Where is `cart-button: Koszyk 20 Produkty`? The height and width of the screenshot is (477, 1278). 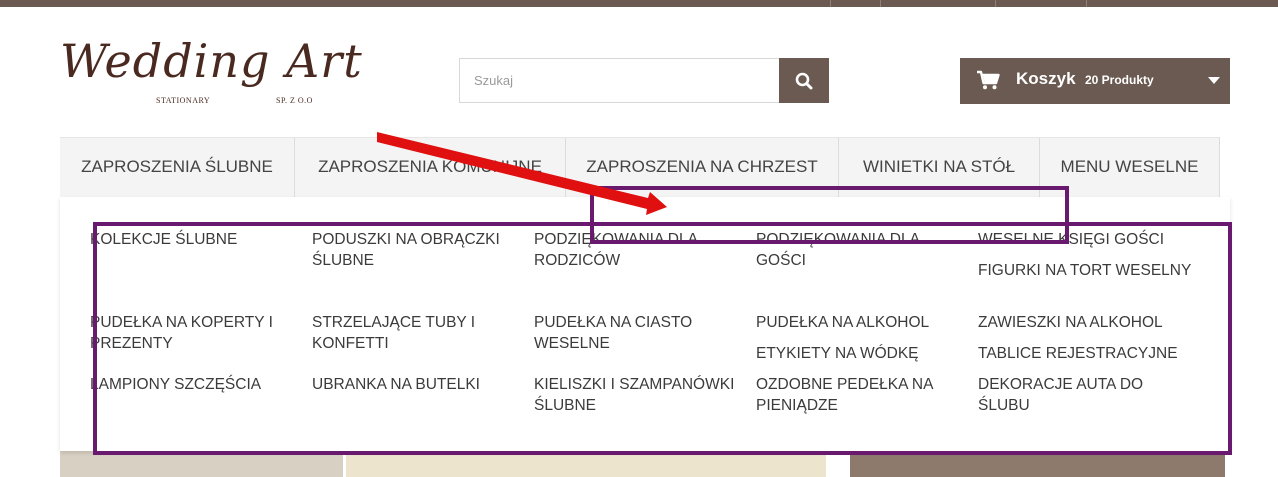 cart-button: Koszyk 20 Produkty is located at coordinates (1095, 81).